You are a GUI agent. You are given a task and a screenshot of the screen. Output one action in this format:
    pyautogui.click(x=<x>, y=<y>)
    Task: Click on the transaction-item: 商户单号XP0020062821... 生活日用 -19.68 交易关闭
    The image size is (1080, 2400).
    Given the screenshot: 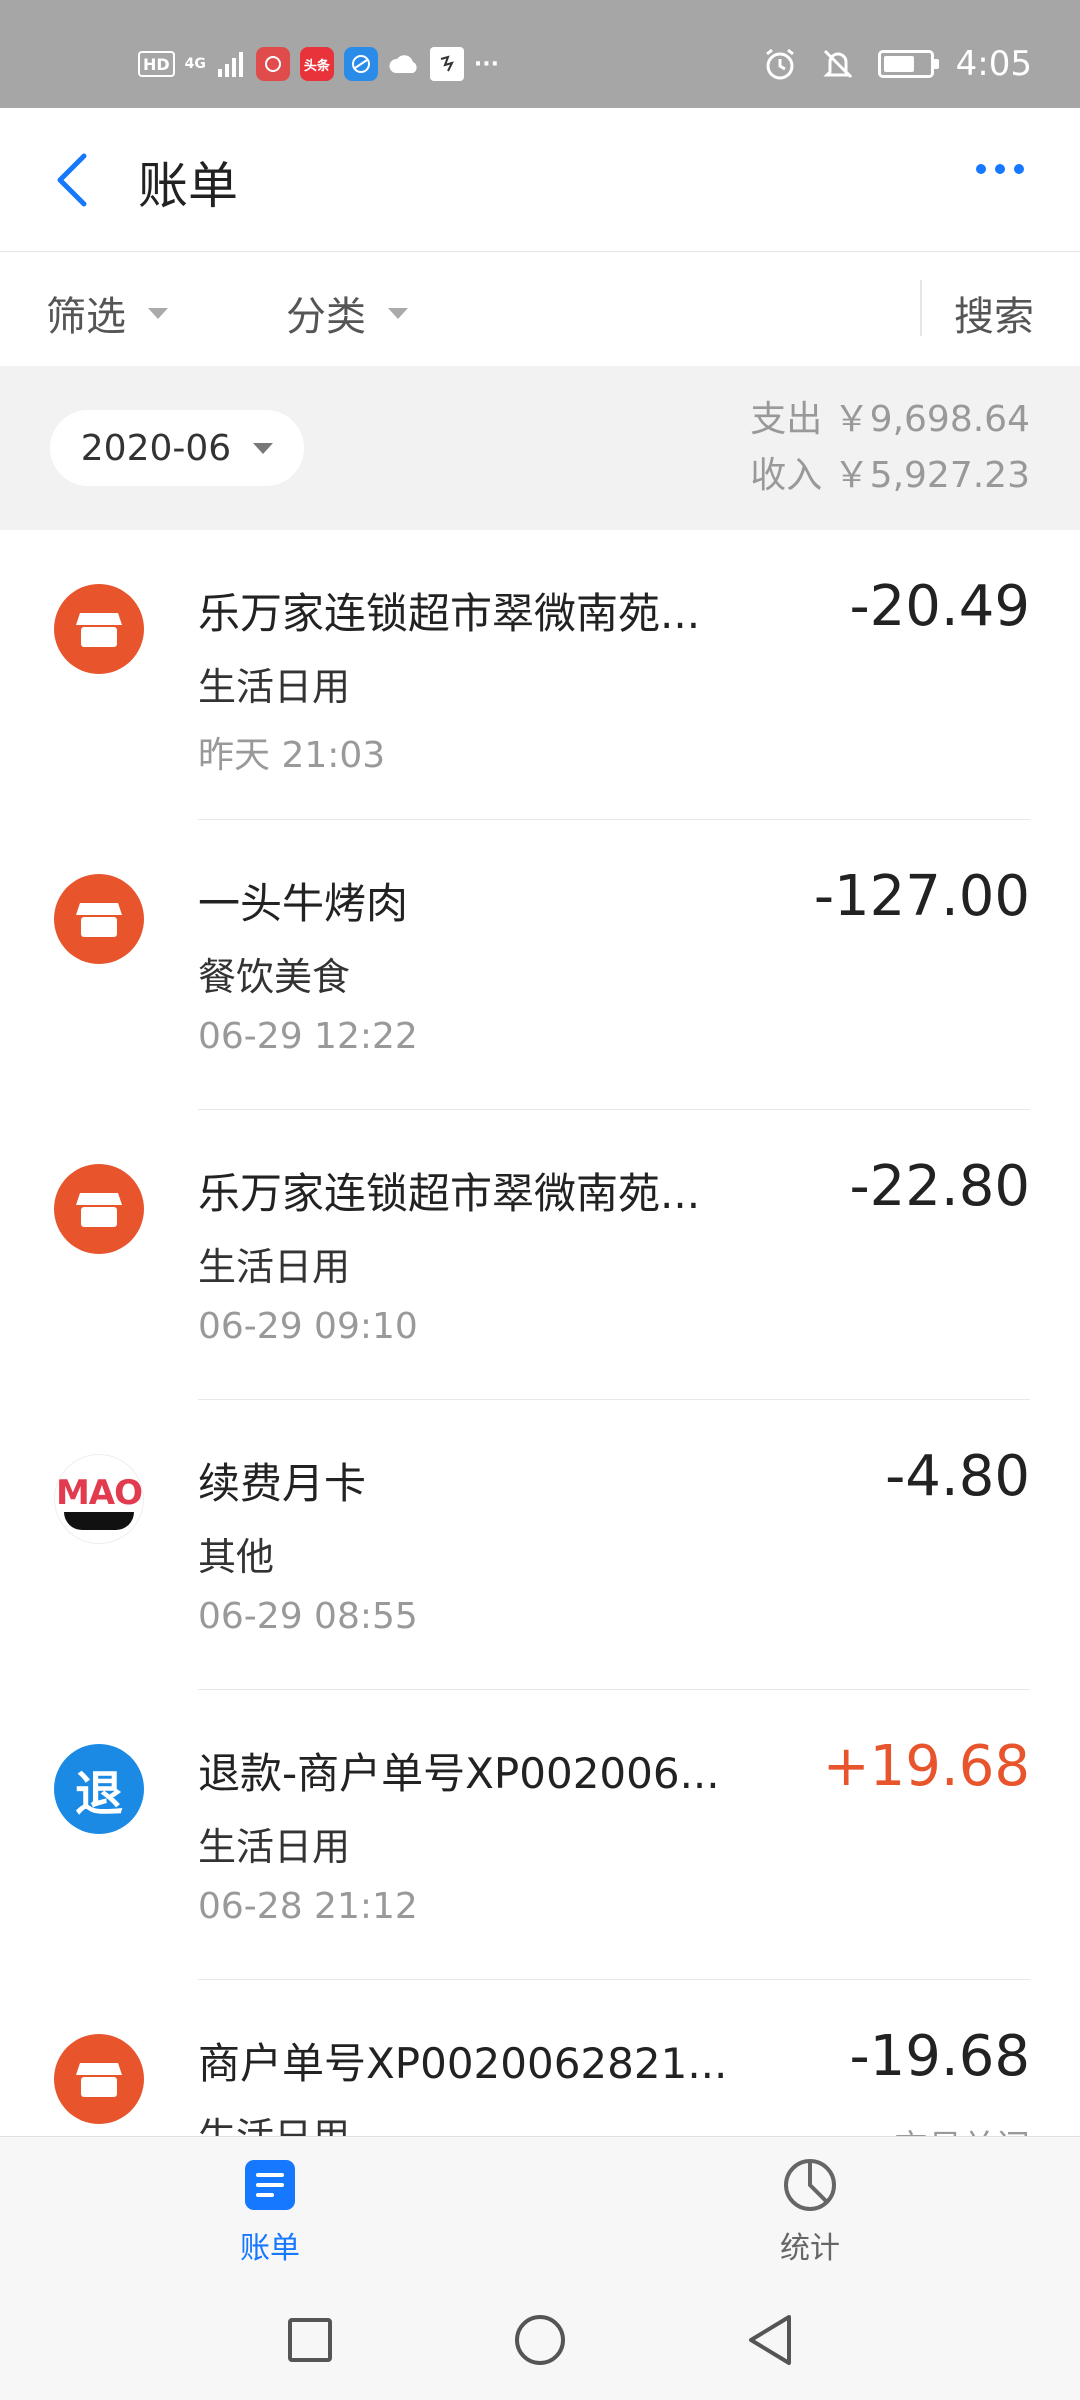 What is the action you would take?
    pyautogui.click(x=540, y=2058)
    